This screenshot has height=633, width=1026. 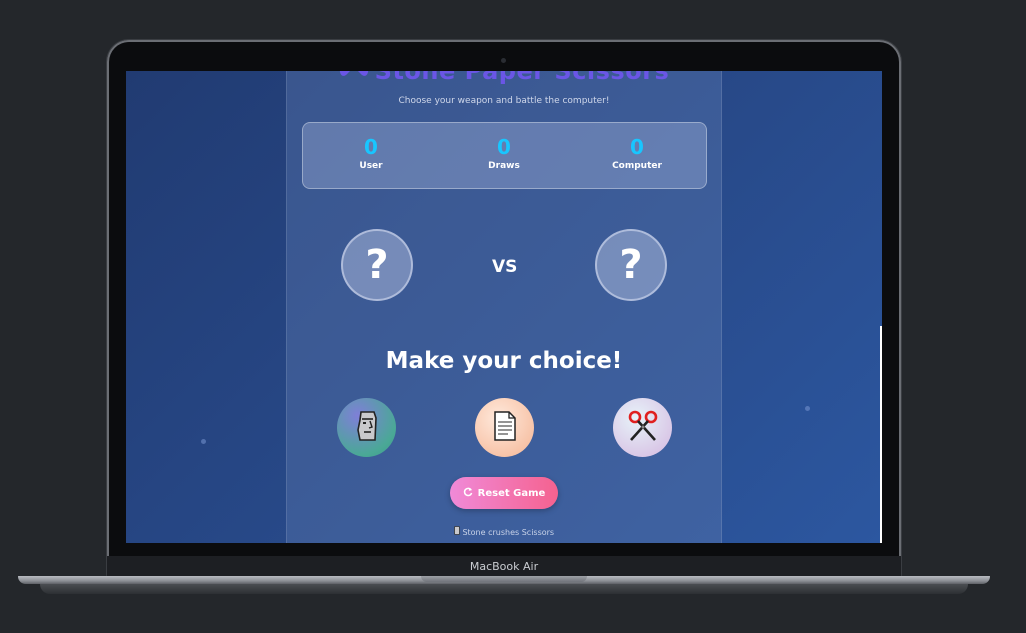 What do you see at coordinates (468, 493) in the screenshot?
I see `refresh-icon` at bounding box center [468, 493].